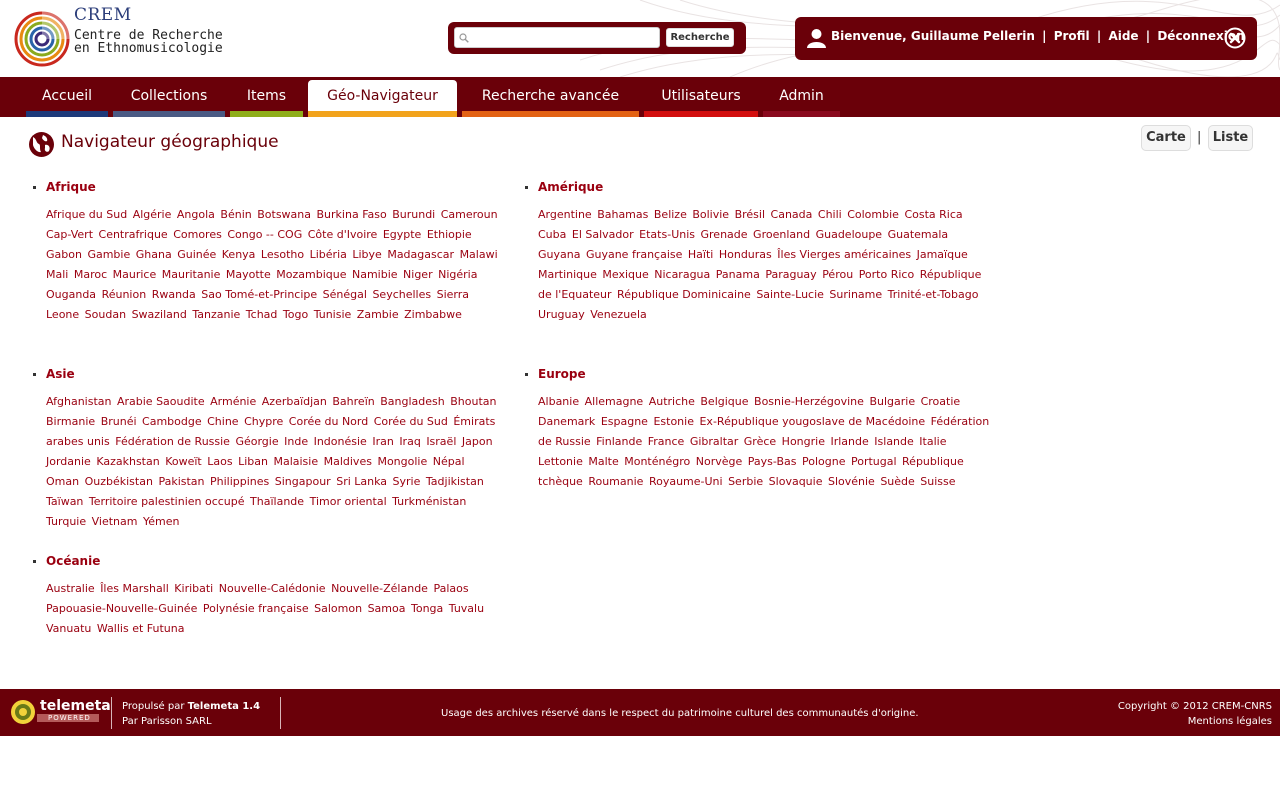 The width and height of the screenshot is (1280, 800). Describe the element at coordinates (894, 441) in the screenshot. I see `country-link: Islande` at that location.